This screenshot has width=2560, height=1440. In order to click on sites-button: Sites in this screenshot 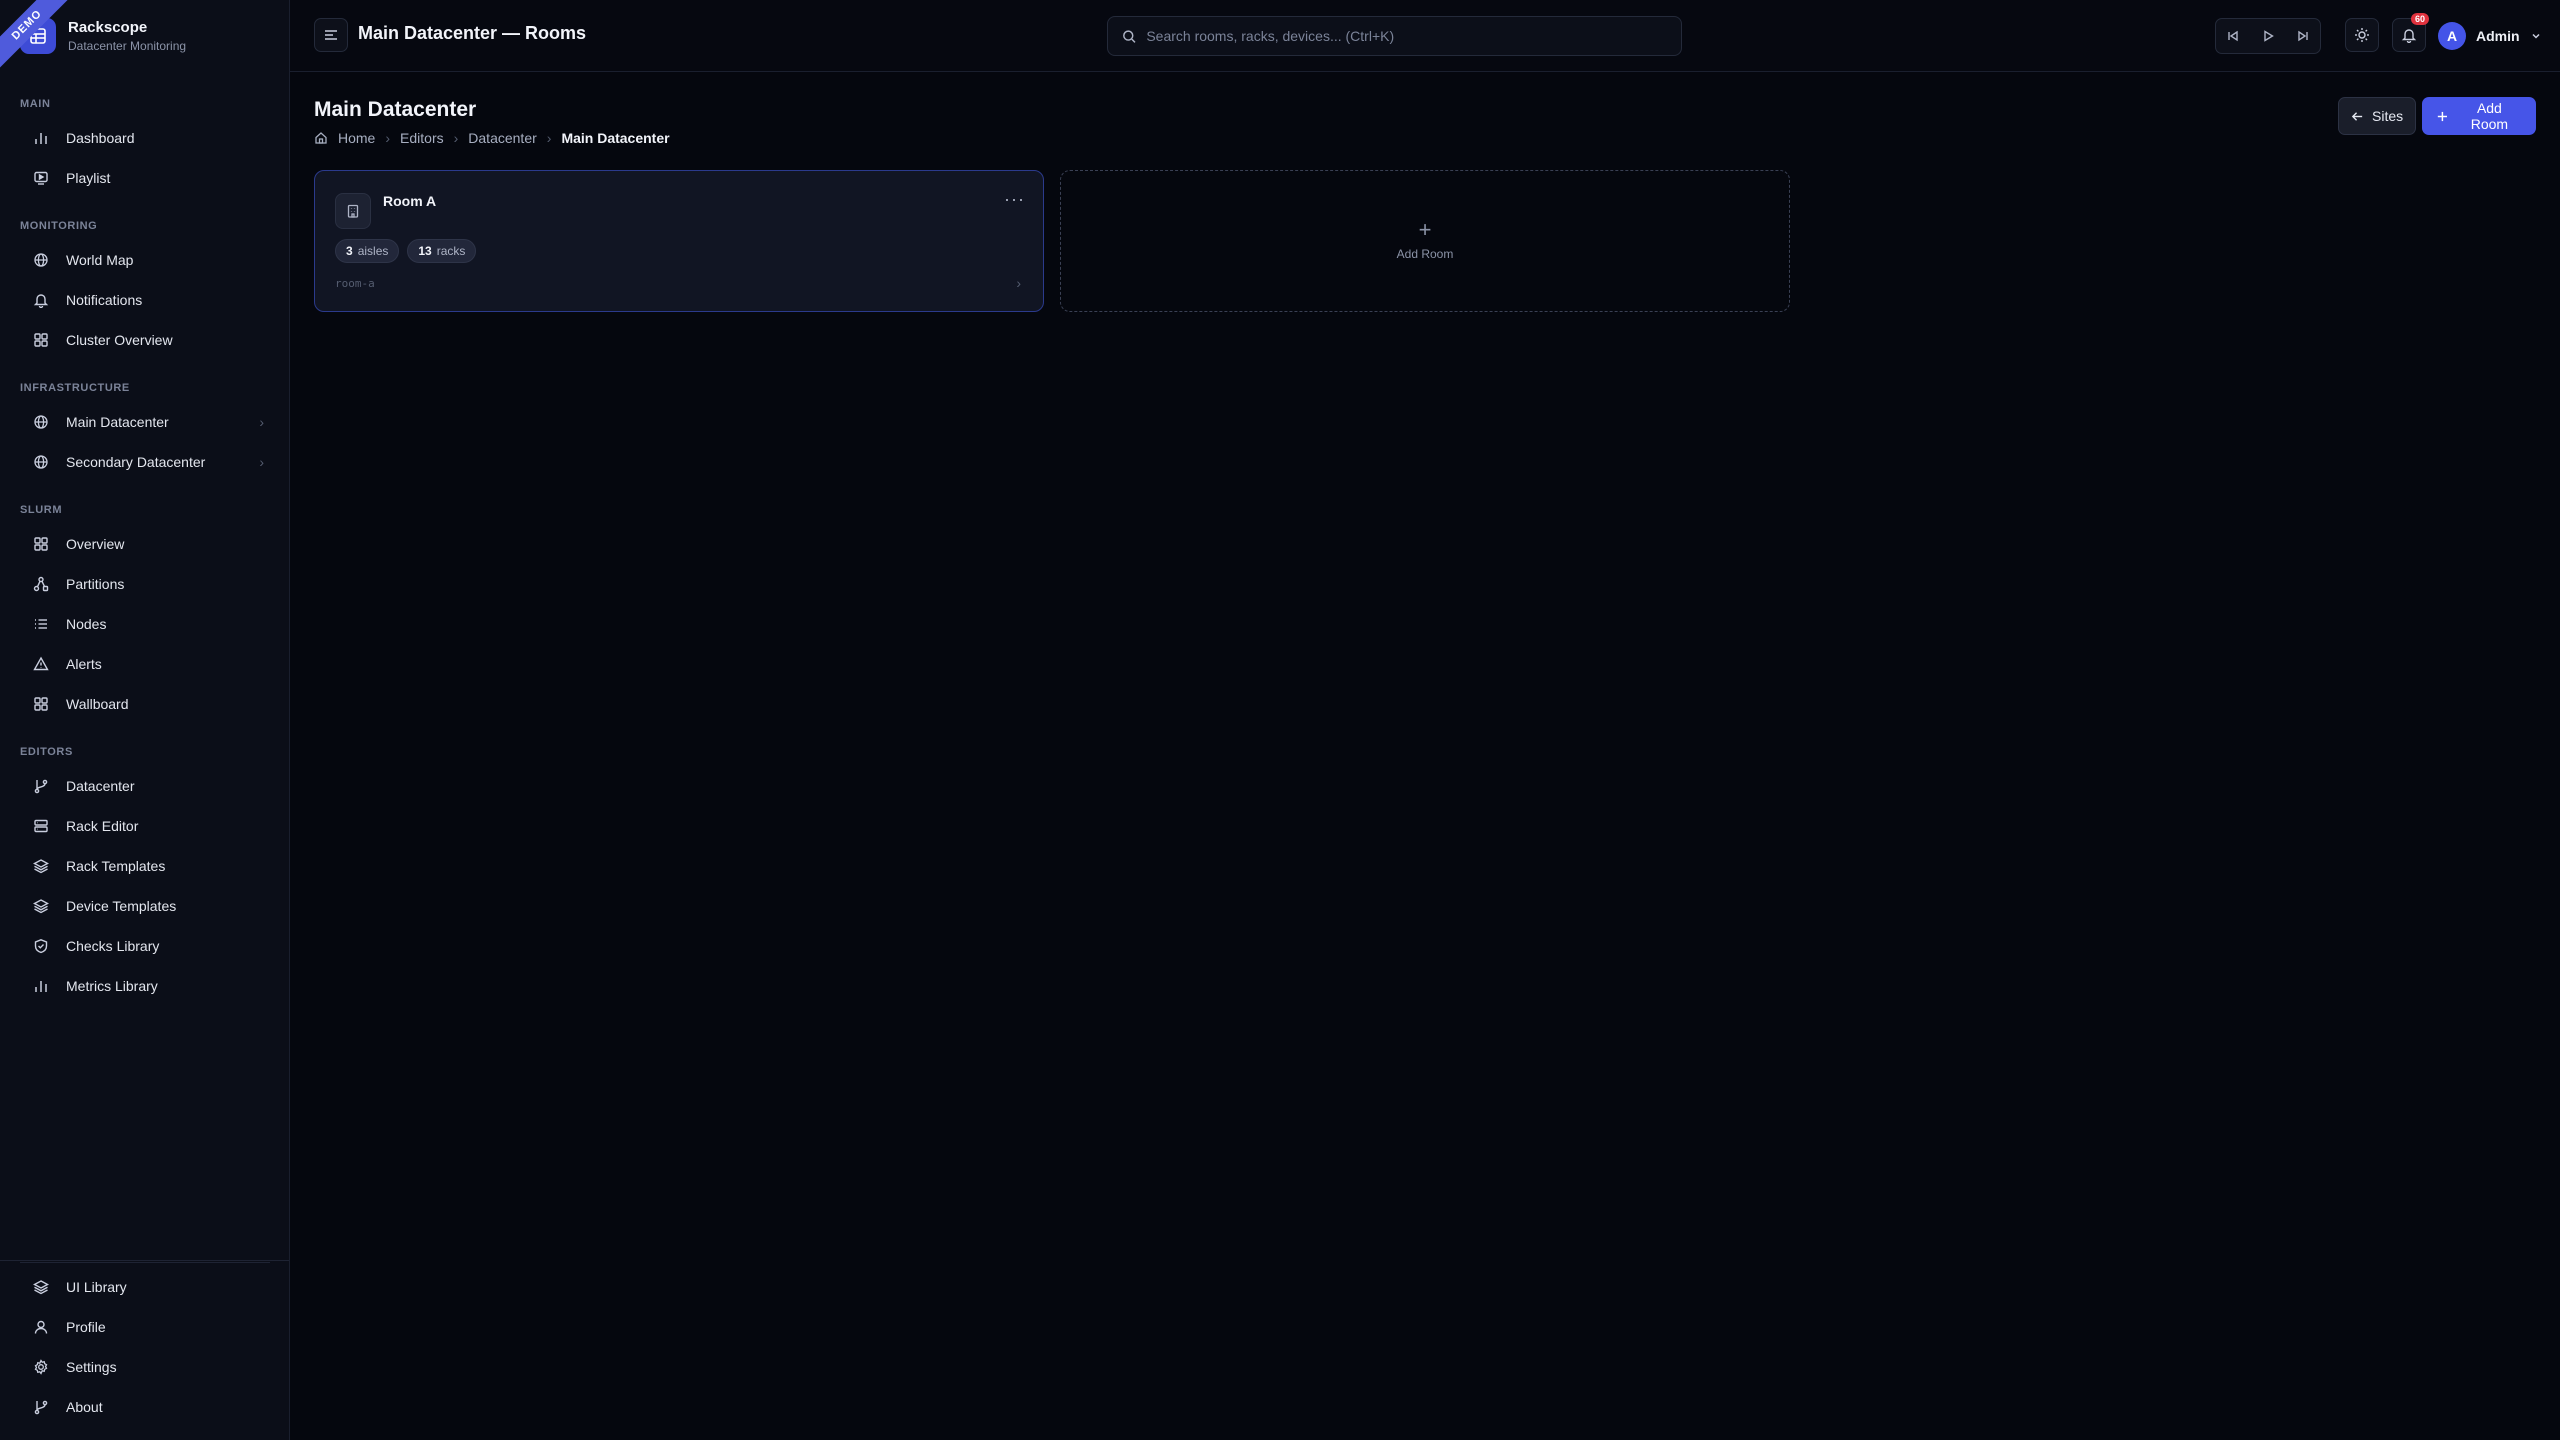, I will do `click(2377, 116)`.